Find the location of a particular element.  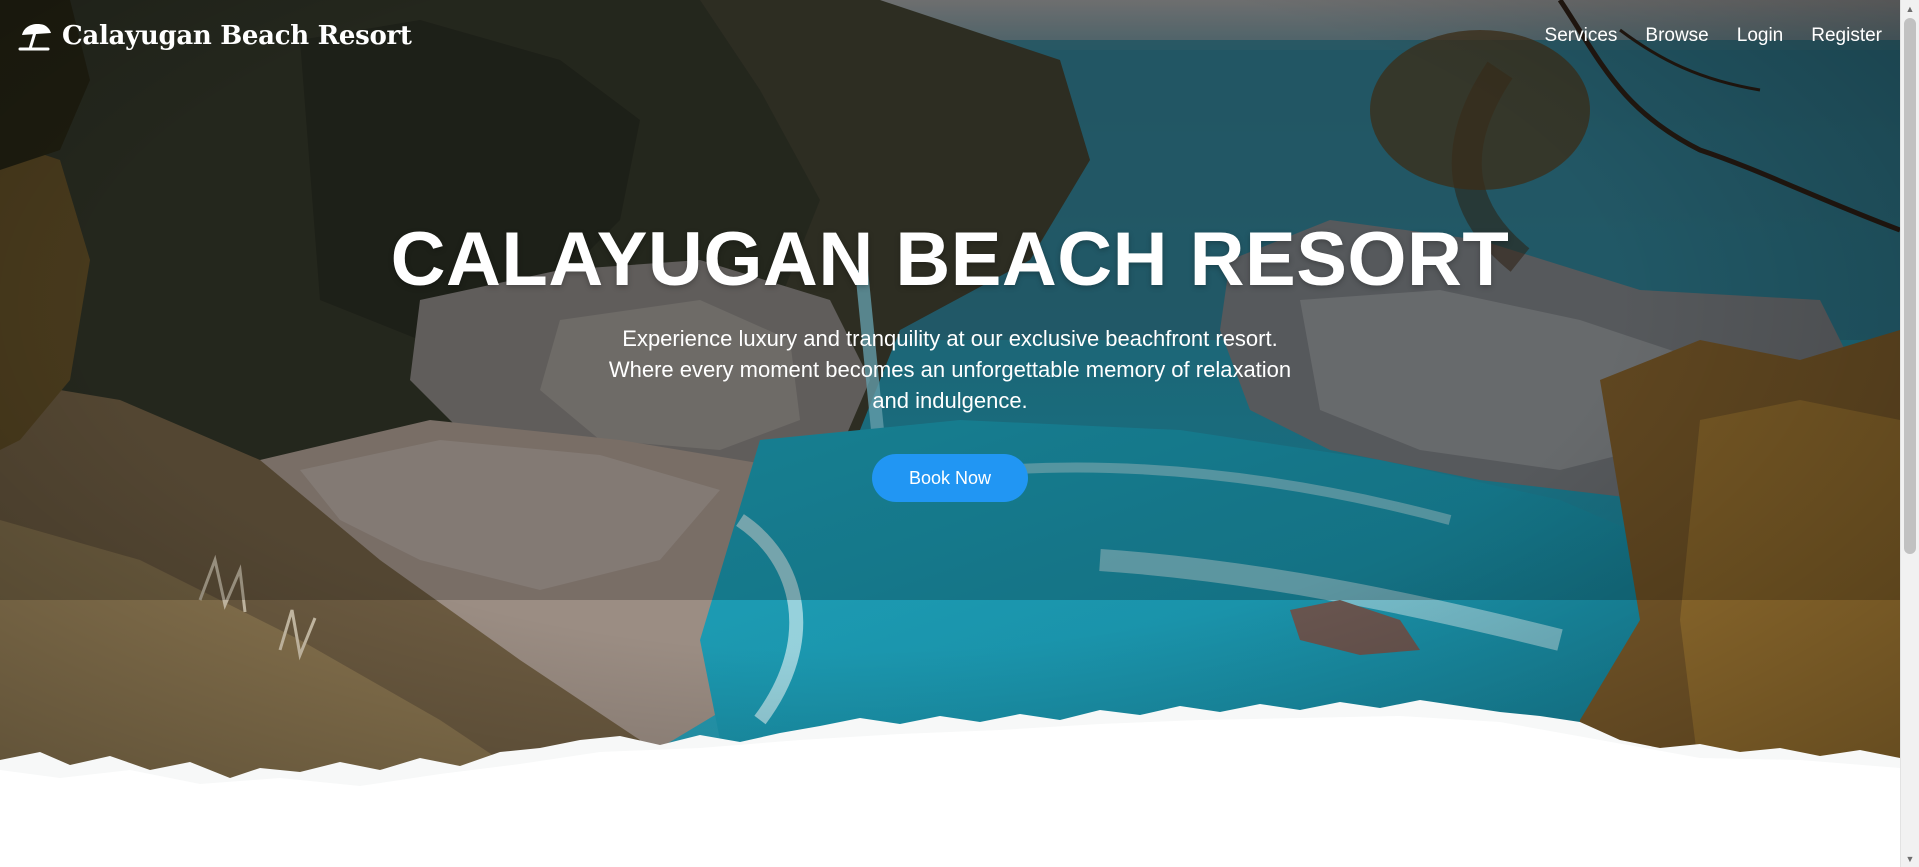

page-scrollbar: ▲ ▼ is located at coordinates (1909, 433).